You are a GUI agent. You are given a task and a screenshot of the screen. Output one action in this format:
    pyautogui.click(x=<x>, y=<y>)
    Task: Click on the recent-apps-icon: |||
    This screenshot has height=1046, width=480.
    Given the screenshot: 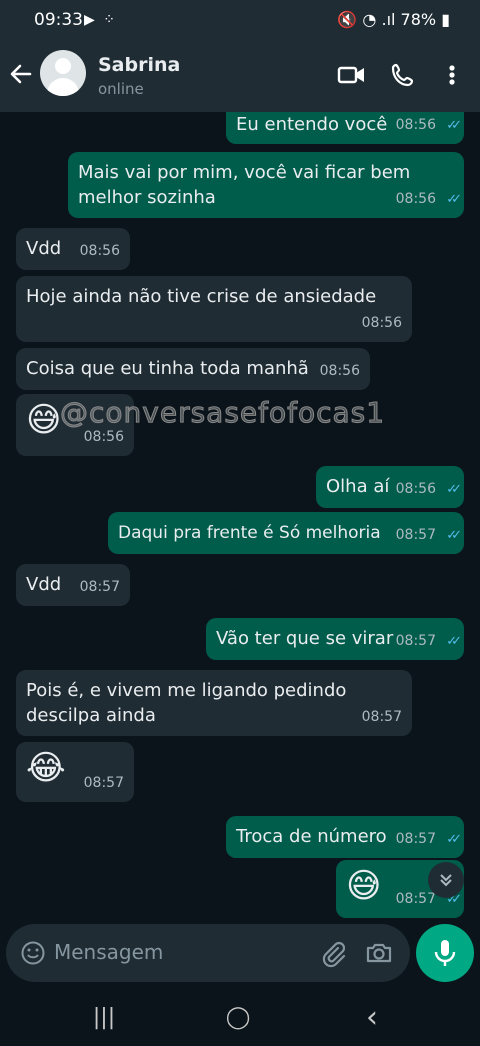 What is the action you would take?
    pyautogui.click(x=104, y=1018)
    